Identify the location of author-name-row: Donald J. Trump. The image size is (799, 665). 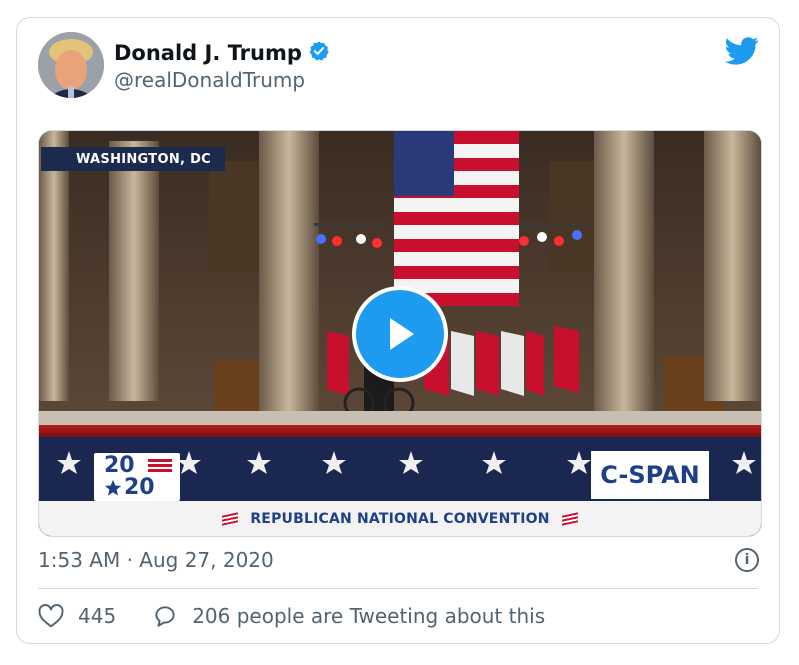
(222, 53).